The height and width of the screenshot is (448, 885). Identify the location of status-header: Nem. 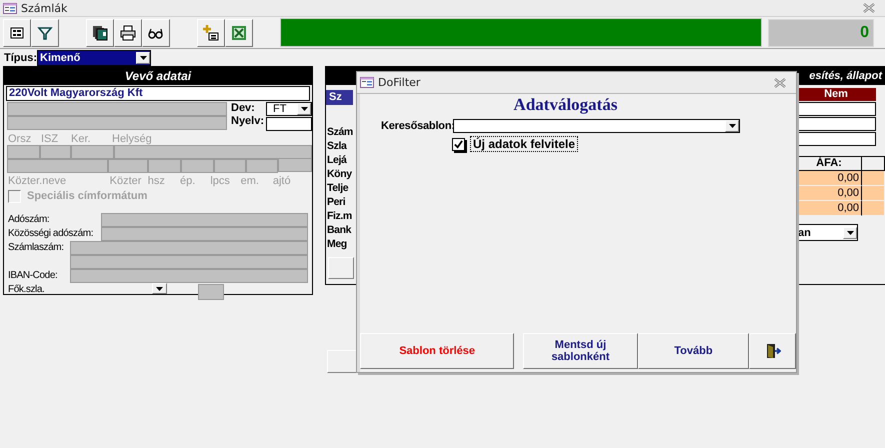
(836, 94).